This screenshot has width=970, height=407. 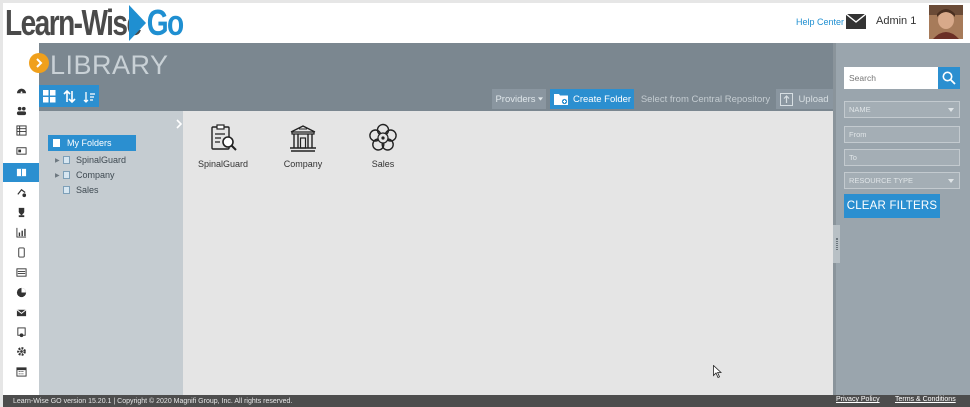 What do you see at coordinates (592, 99) in the screenshot?
I see `create-folder-button: Create Folder` at bounding box center [592, 99].